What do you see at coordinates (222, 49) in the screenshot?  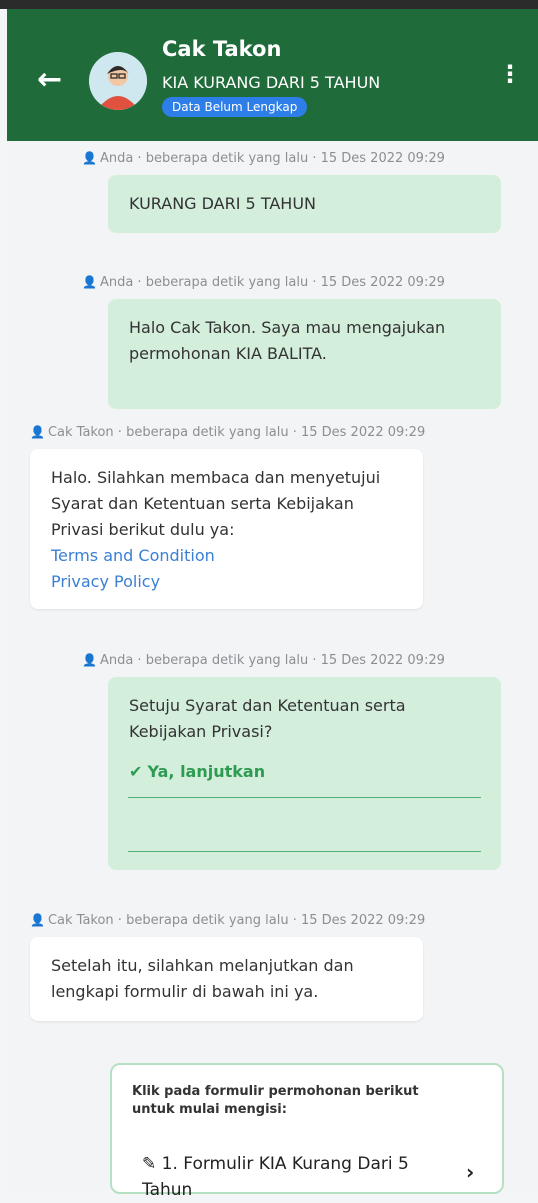 I see `chat-title: Cak Takon` at bounding box center [222, 49].